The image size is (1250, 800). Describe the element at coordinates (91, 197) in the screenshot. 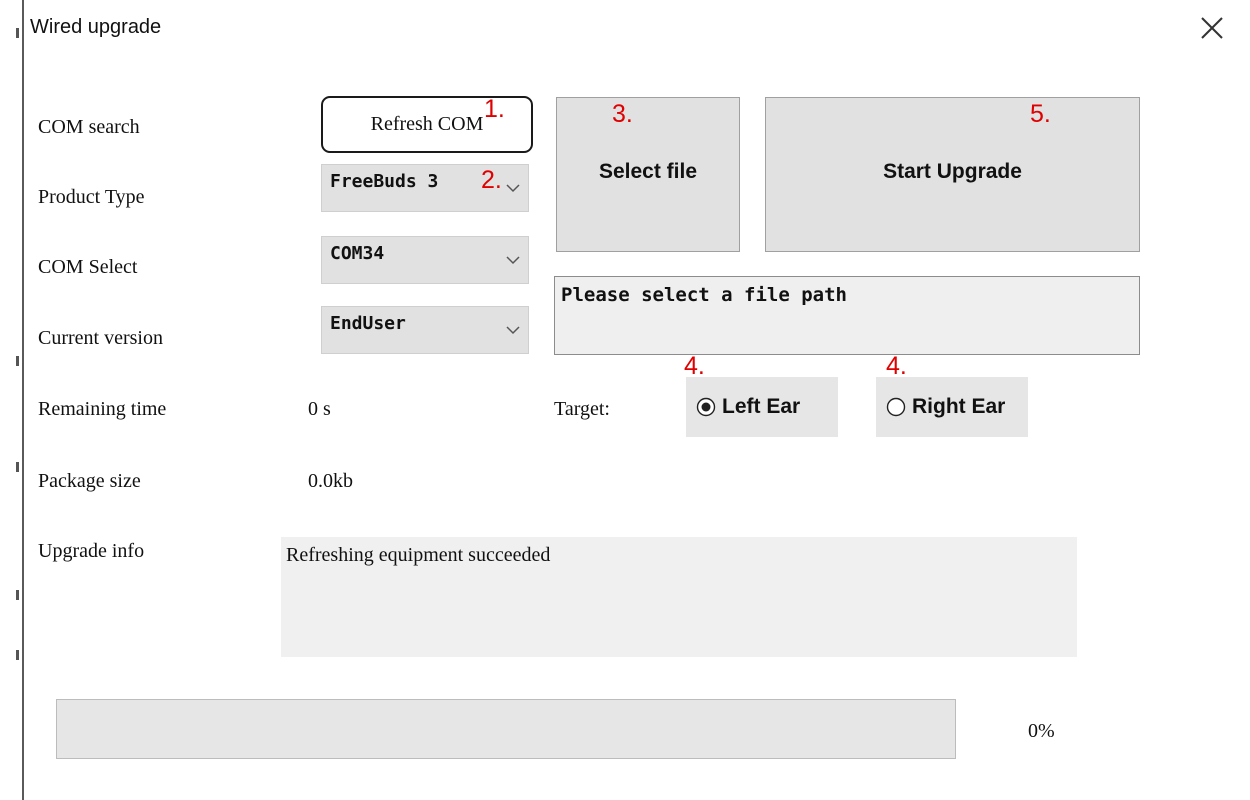

I see `product-type-label: Product Type` at that location.